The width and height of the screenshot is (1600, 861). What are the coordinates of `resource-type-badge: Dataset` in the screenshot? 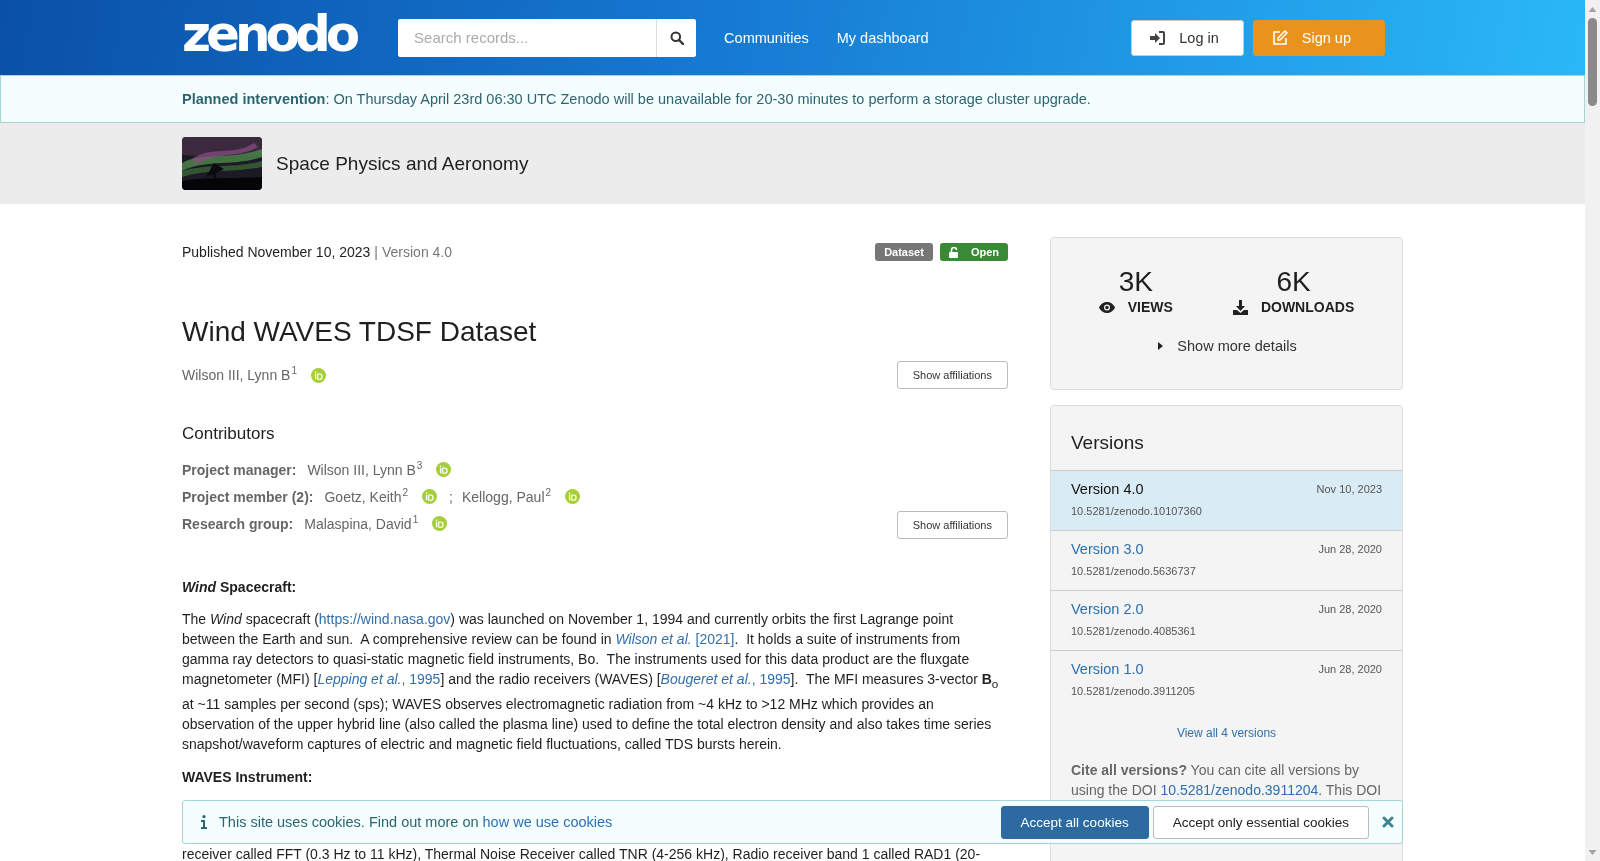 It's located at (904, 252).